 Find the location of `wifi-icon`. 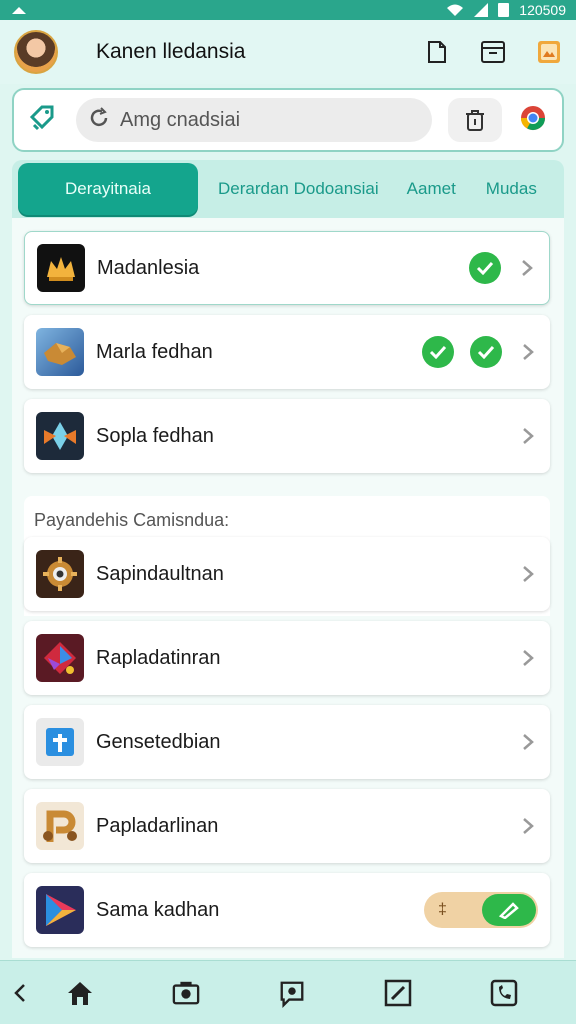

wifi-icon is located at coordinates (455, 10).